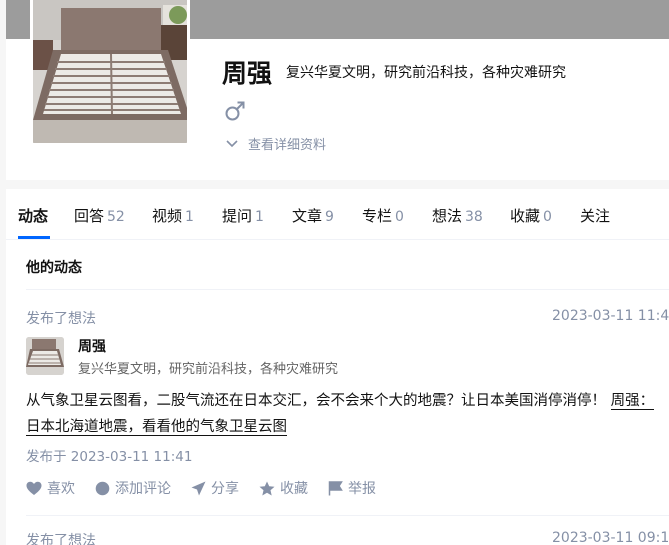 The image size is (669, 545). Describe the element at coordinates (335, 487) in the screenshot. I see `flag-icon` at that location.